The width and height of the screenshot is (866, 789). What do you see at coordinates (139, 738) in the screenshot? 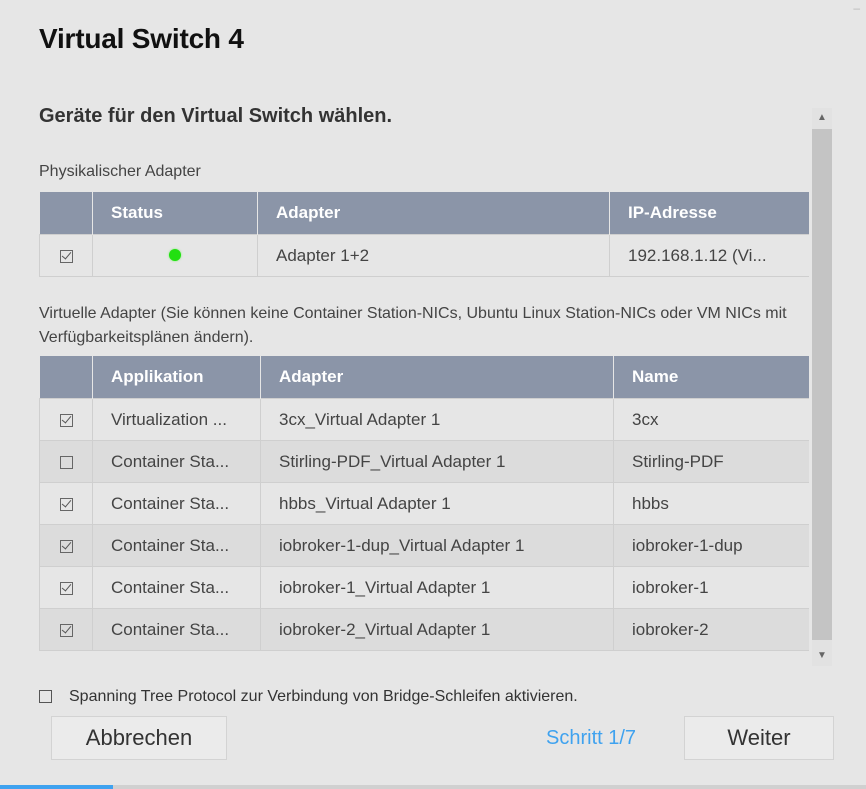
I see `cancel-button: Abbrechen` at bounding box center [139, 738].